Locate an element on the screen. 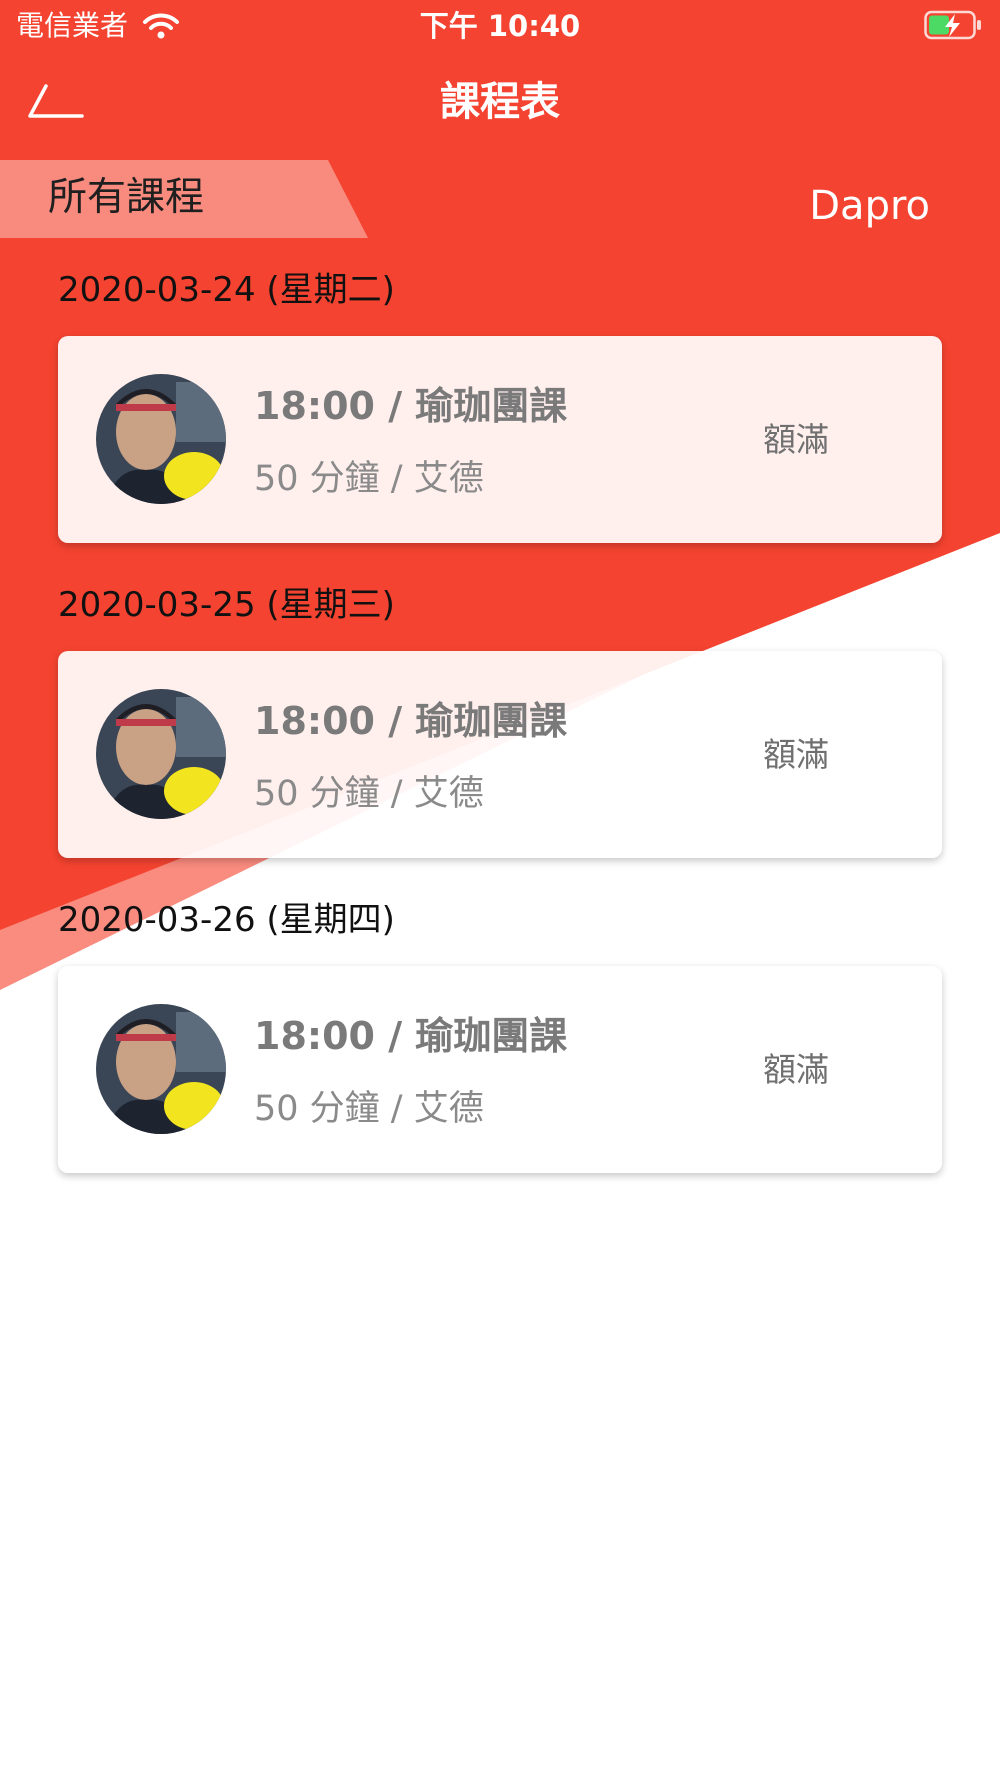  tab-all-courses: 所有課程 is located at coordinates (184, 199).